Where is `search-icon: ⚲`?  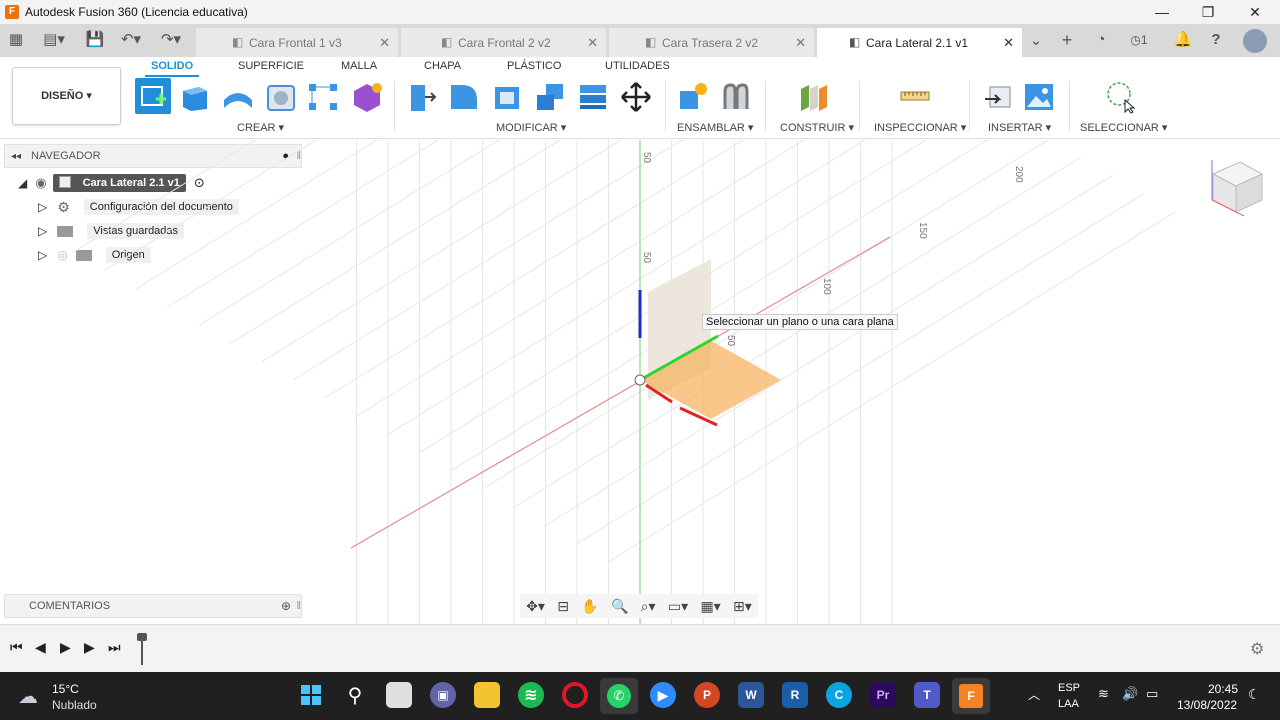
search-icon: ⚲ is located at coordinates (355, 695).